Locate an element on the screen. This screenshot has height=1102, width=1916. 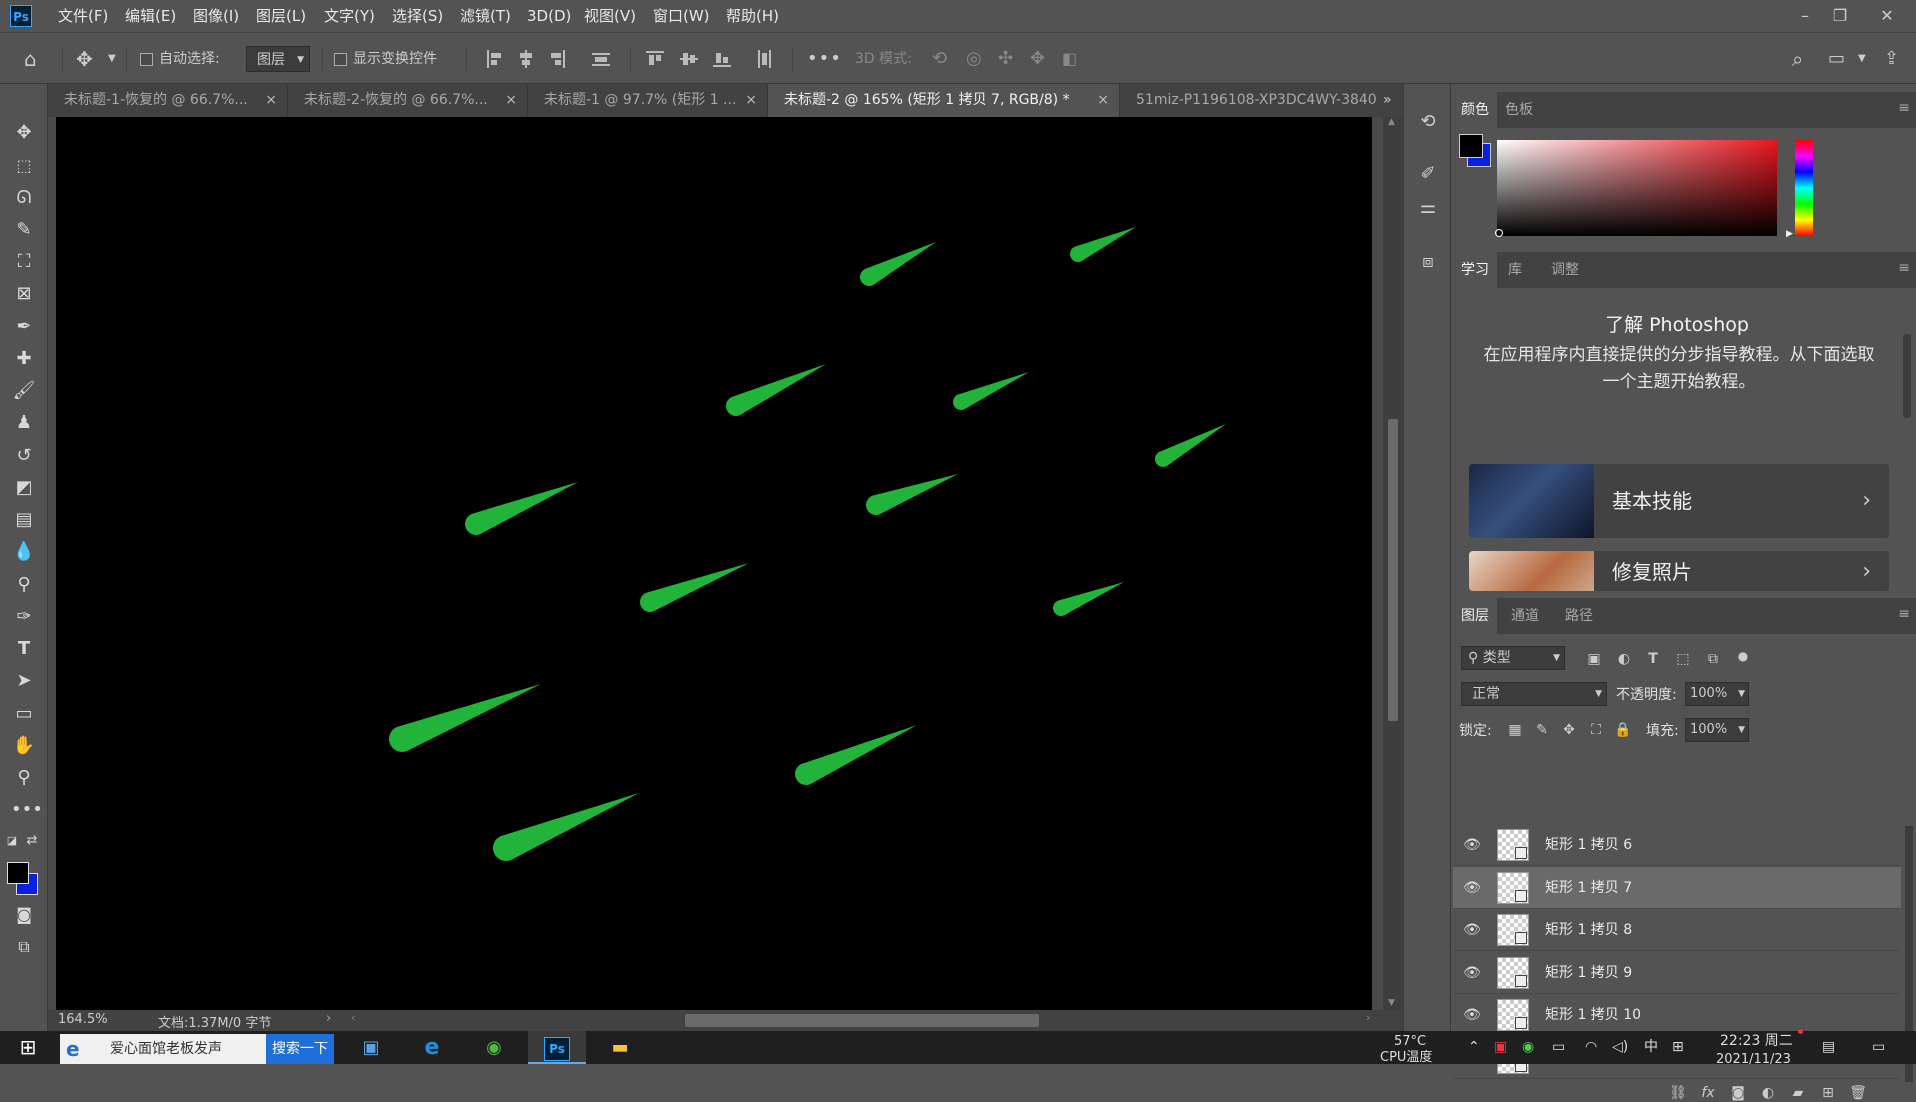
menu-layer: 图层(L) is located at coordinates (281, 16).